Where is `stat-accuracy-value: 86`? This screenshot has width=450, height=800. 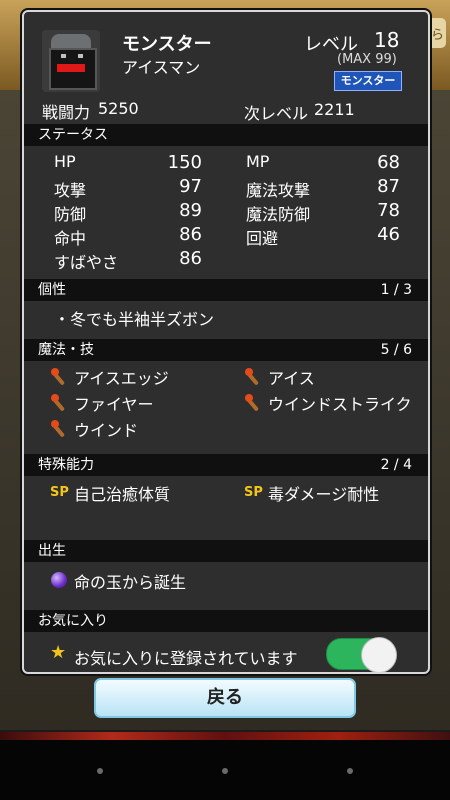 stat-accuracy-value: 86 is located at coordinates (190, 234).